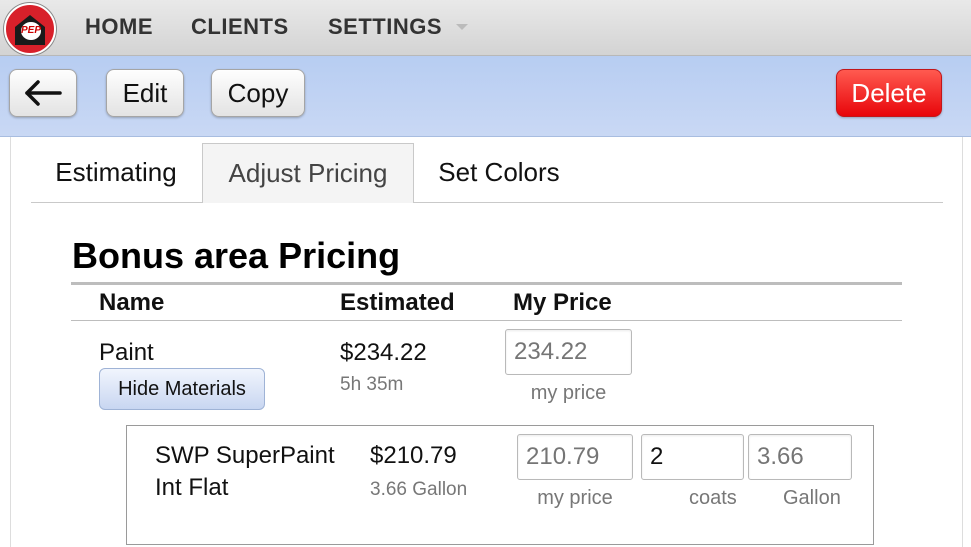  I want to click on coats-input, so click(692, 457).